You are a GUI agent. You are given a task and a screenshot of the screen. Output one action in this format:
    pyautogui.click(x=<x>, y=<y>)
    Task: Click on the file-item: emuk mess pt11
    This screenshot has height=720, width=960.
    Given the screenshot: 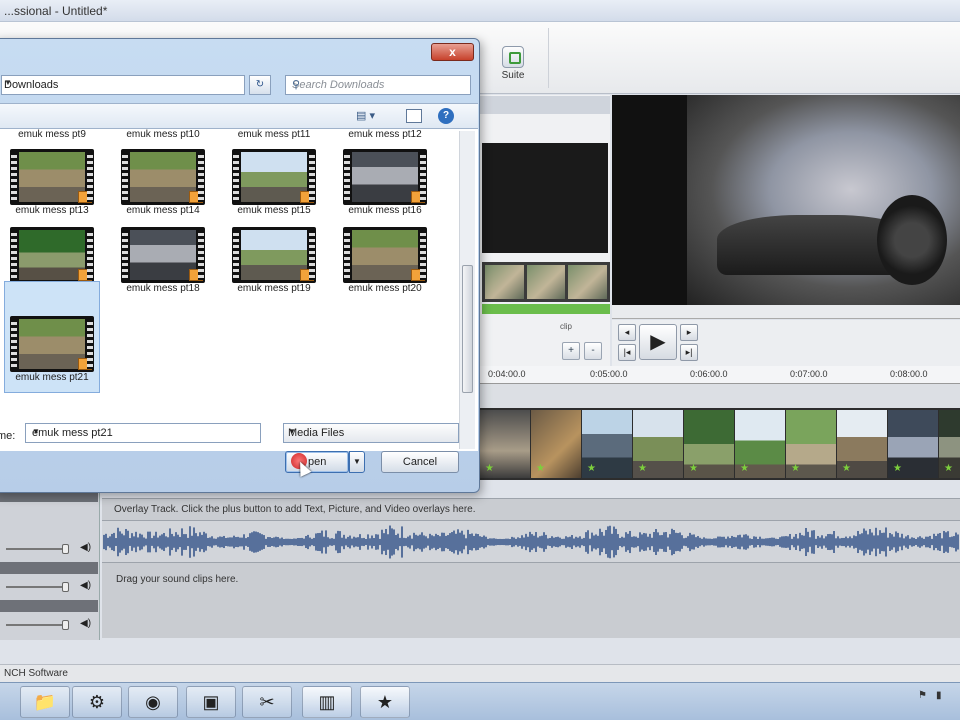 What is the action you would take?
    pyautogui.click(x=274, y=134)
    